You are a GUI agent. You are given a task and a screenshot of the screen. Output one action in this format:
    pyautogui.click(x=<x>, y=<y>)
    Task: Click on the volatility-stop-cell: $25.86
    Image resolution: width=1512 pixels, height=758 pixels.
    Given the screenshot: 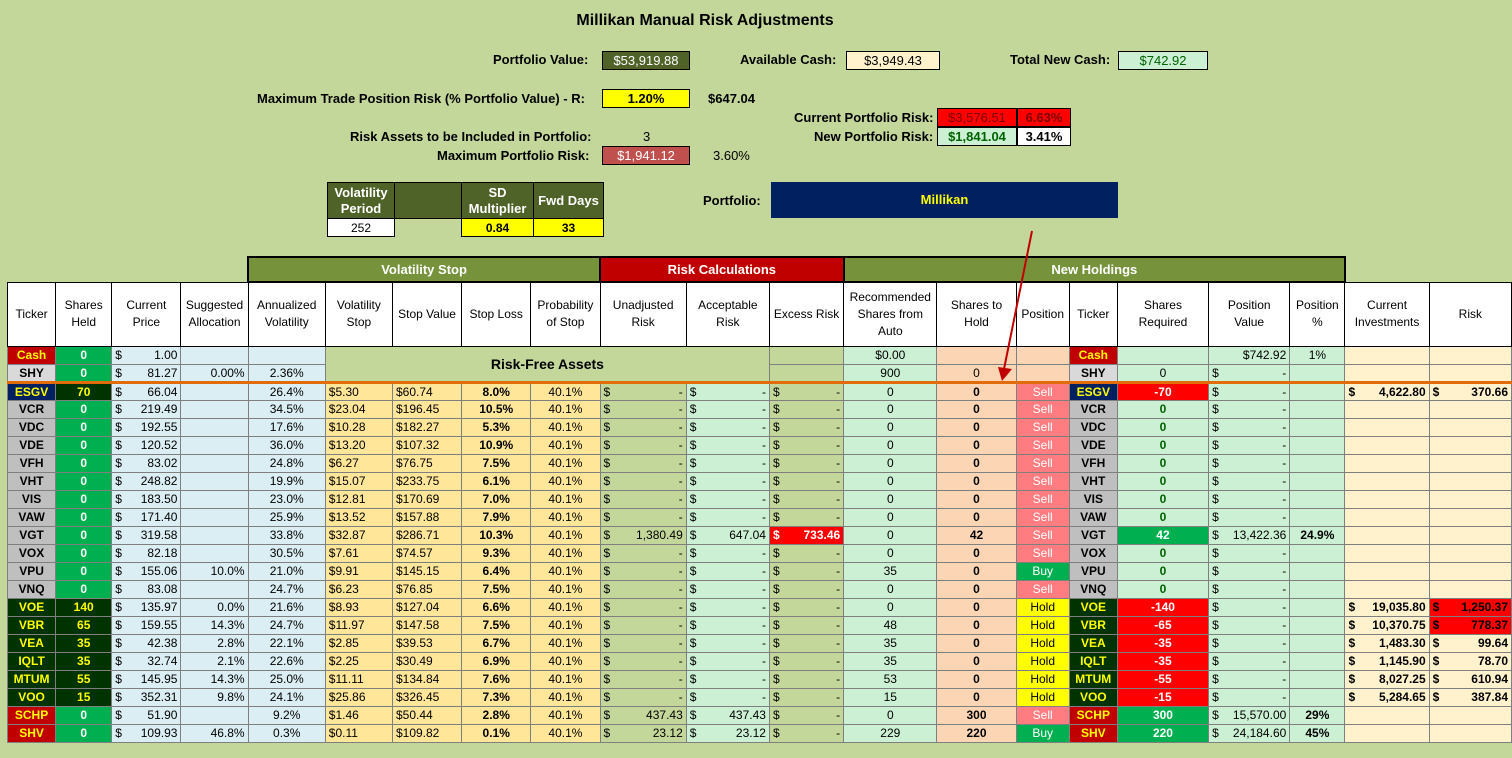 What is the action you would take?
    pyautogui.click(x=358, y=697)
    